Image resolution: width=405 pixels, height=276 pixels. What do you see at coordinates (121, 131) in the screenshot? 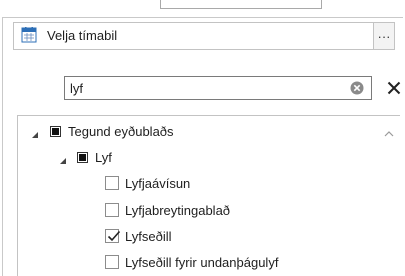
I see `tree-node-label: Tegund eyðublaðs` at bounding box center [121, 131].